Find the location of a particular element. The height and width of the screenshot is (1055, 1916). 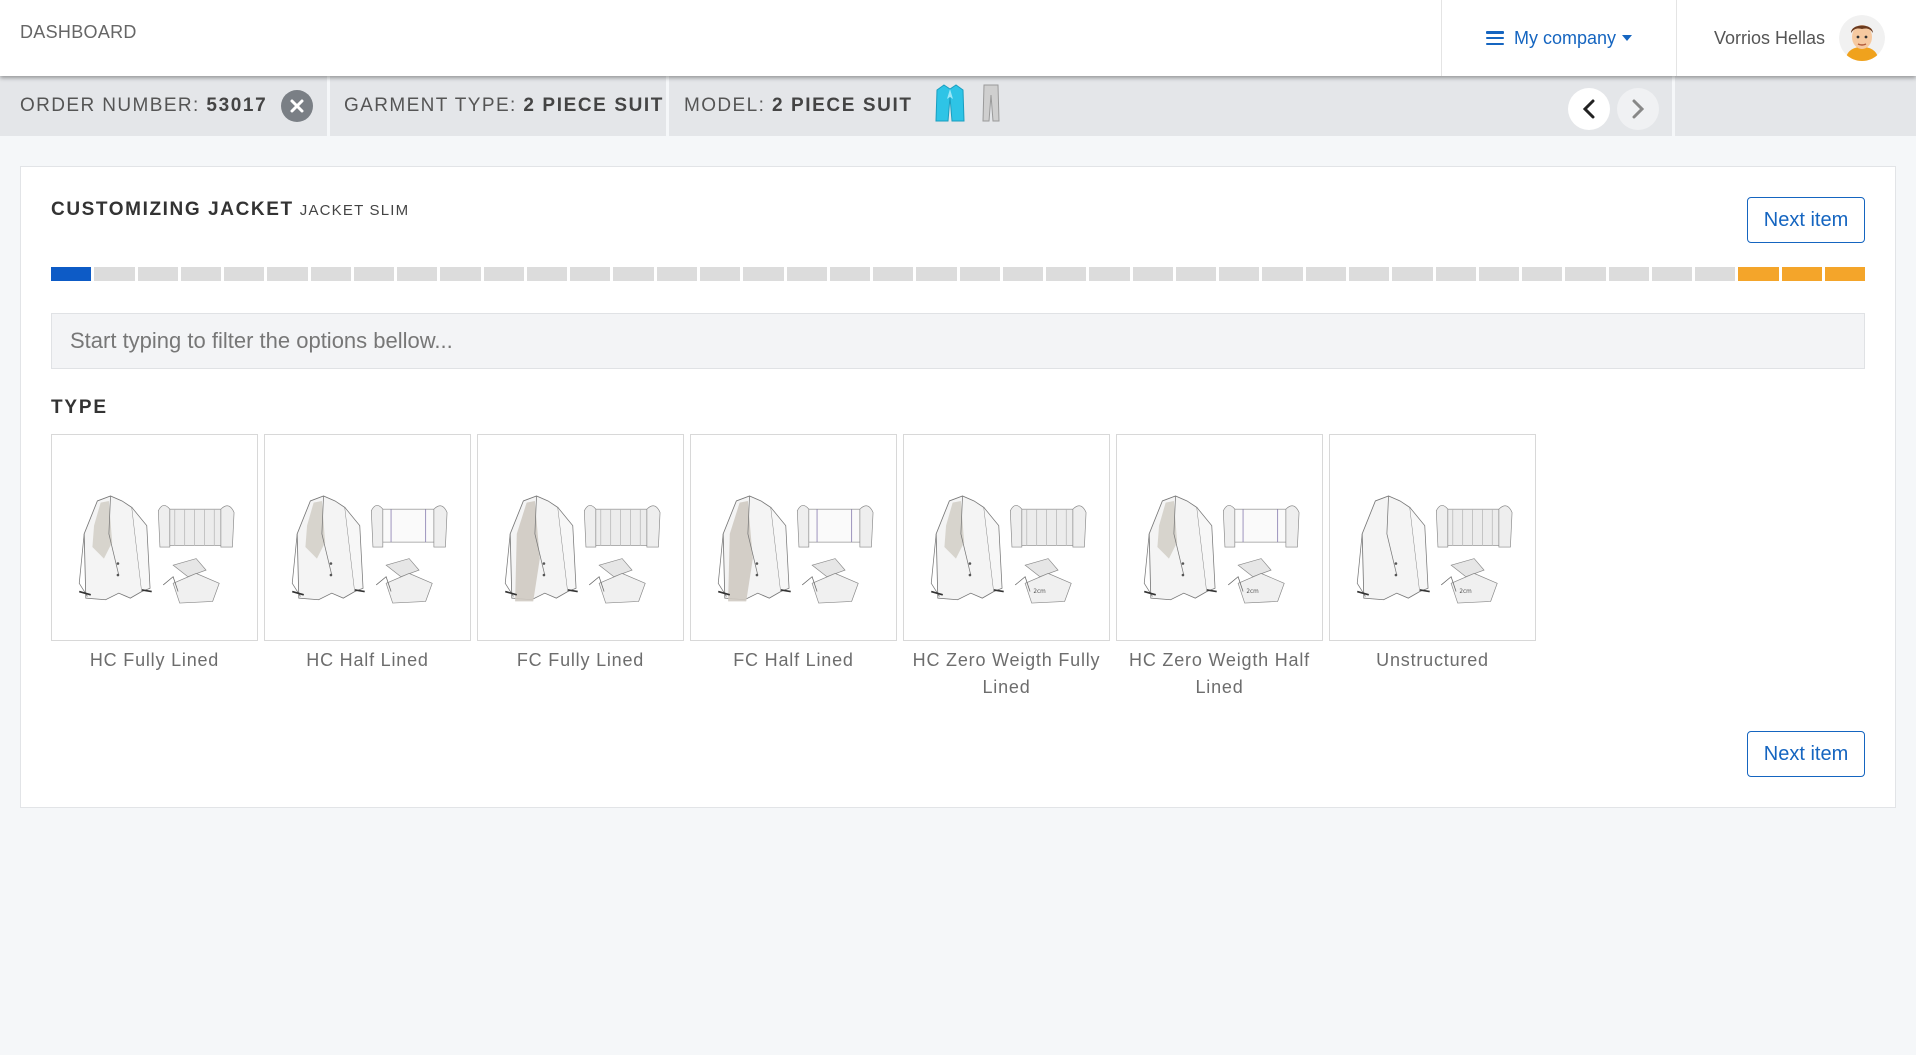

option-card: FC Half Lined is located at coordinates (793, 567).